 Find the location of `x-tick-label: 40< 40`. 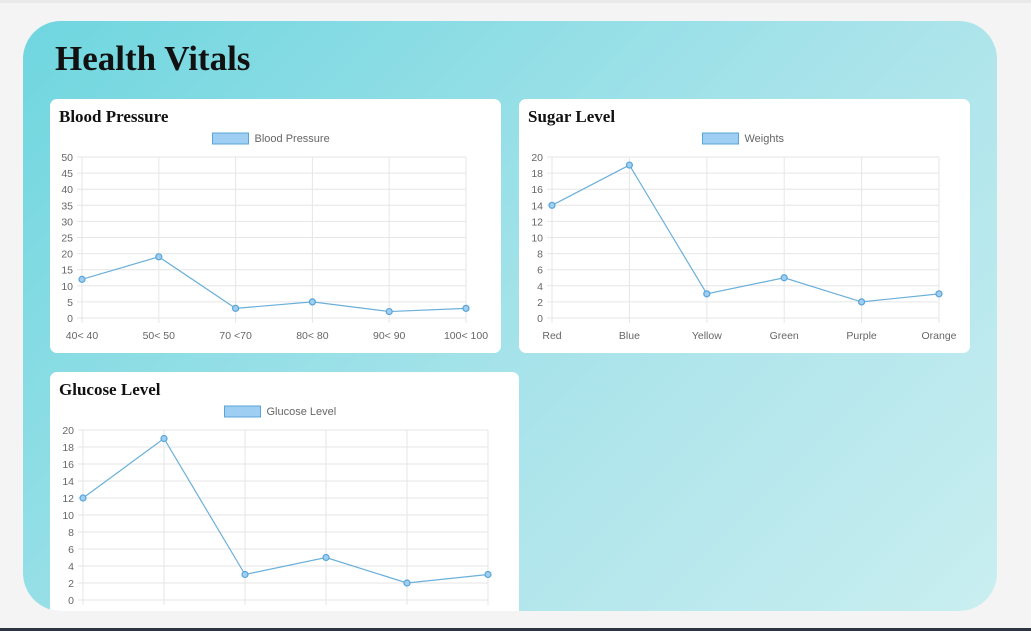

x-tick-label: 40< 40 is located at coordinates (82, 336).